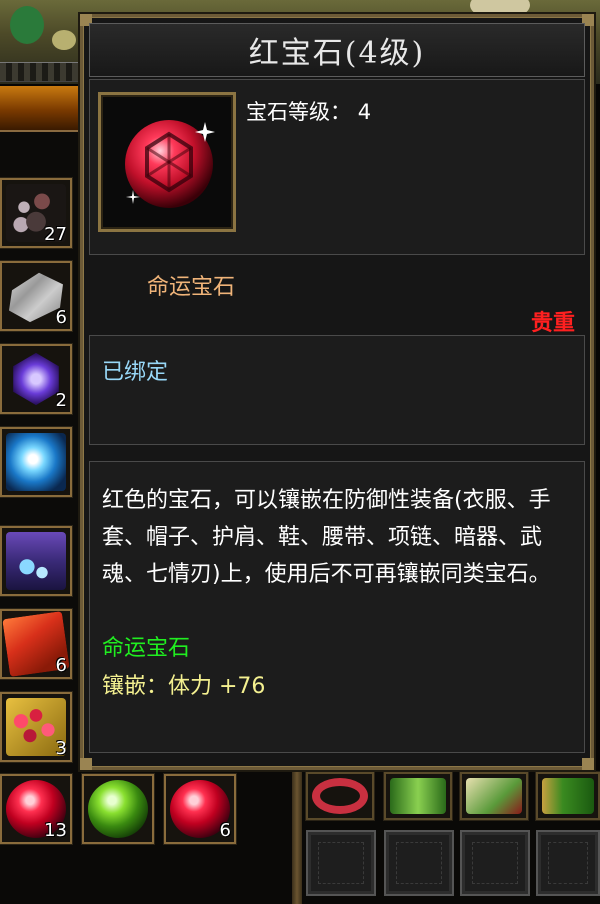 The height and width of the screenshot is (904, 600). I want to click on item-quantity: 27, so click(55, 234).